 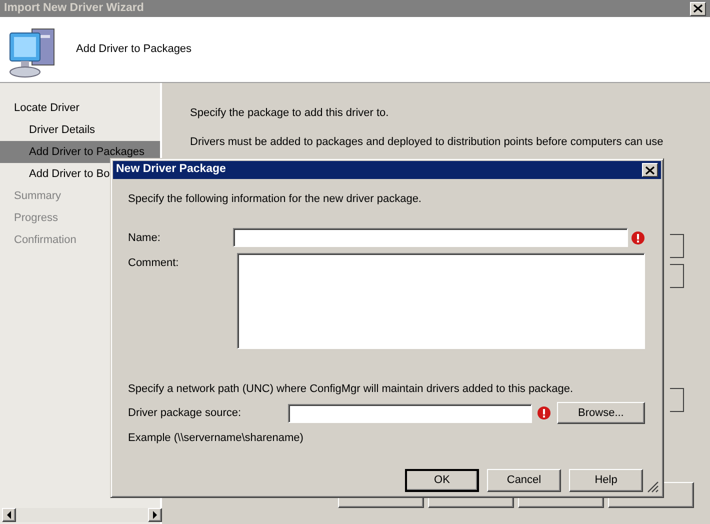 What do you see at coordinates (427, 142) in the screenshot?
I see `description-text: Drivers must be added to packages and deployed to distribution points before computers can use` at bounding box center [427, 142].